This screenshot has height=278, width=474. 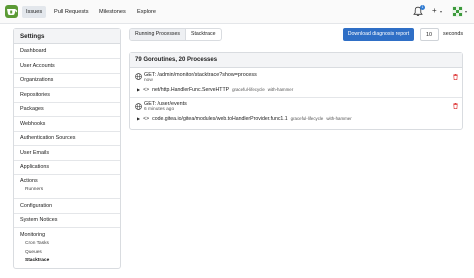 What do you see at coordinates (429, 34) in the screenshot?
I see `seconds-input` at bounding box center [429, 34].